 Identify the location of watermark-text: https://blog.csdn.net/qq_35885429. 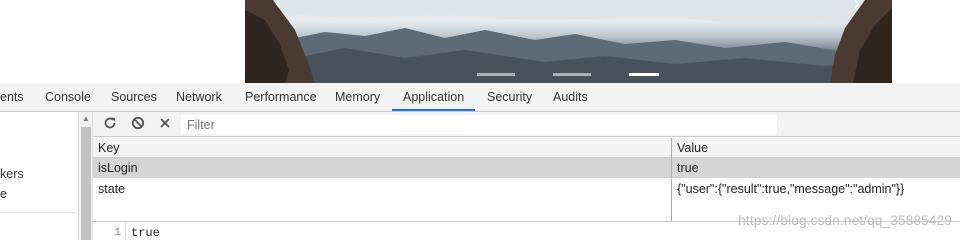
(845, 220).